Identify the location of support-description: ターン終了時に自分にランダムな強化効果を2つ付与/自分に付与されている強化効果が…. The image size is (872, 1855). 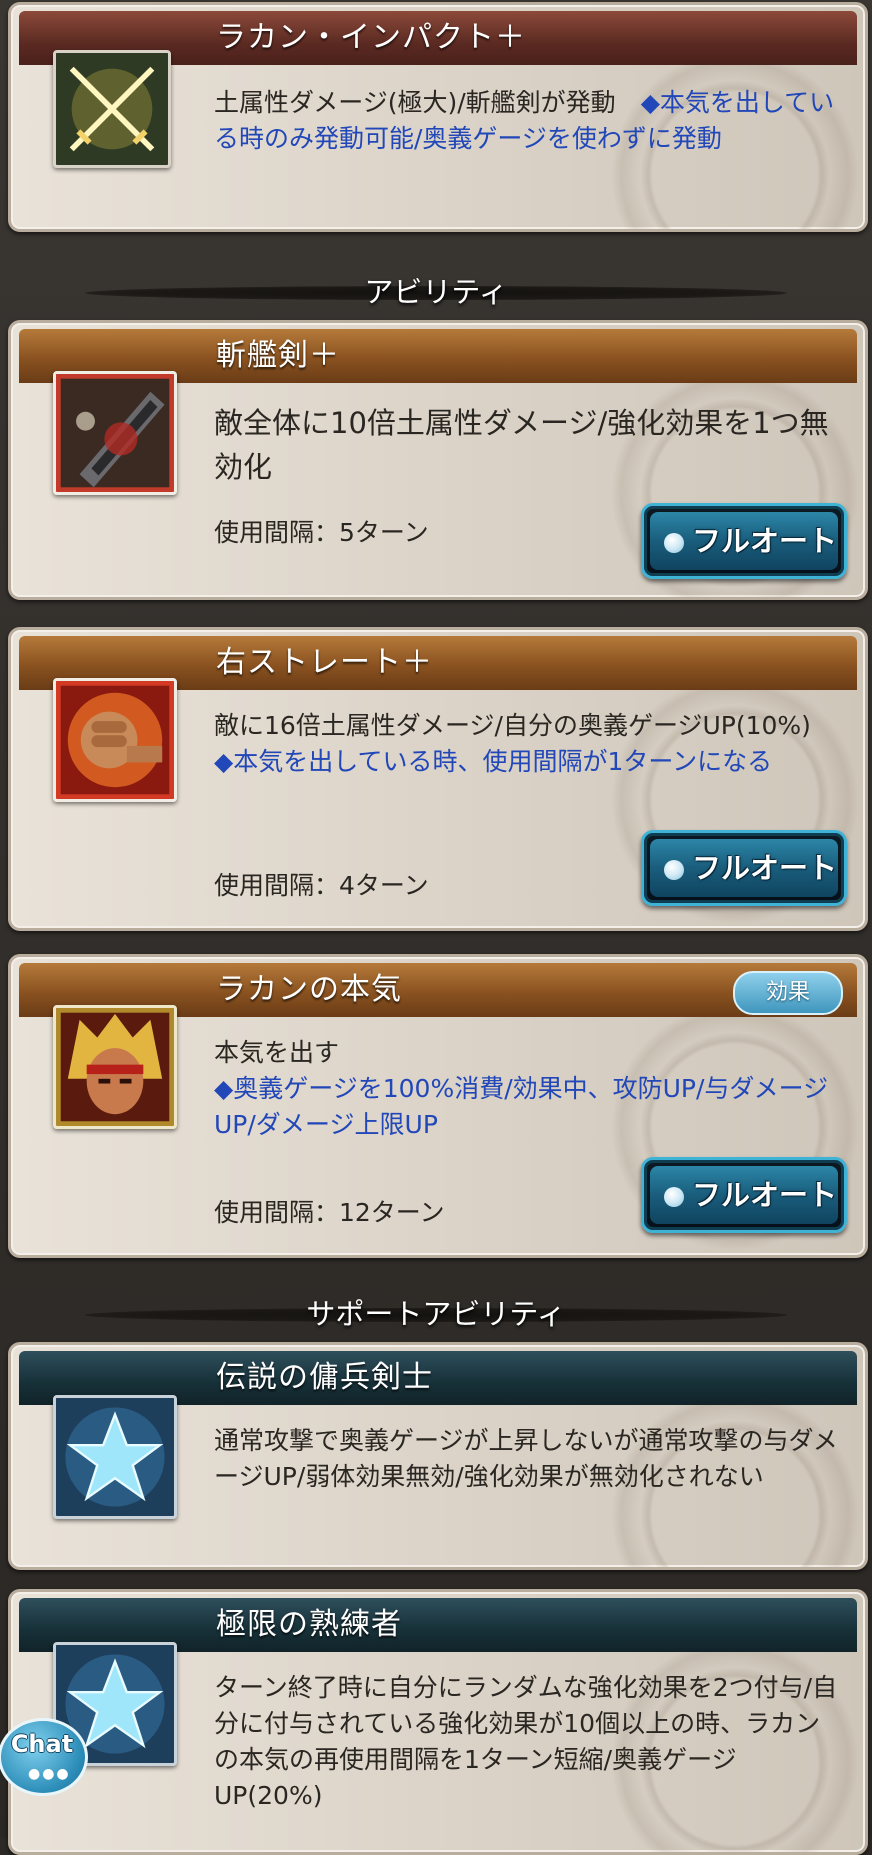
(526, 1741).